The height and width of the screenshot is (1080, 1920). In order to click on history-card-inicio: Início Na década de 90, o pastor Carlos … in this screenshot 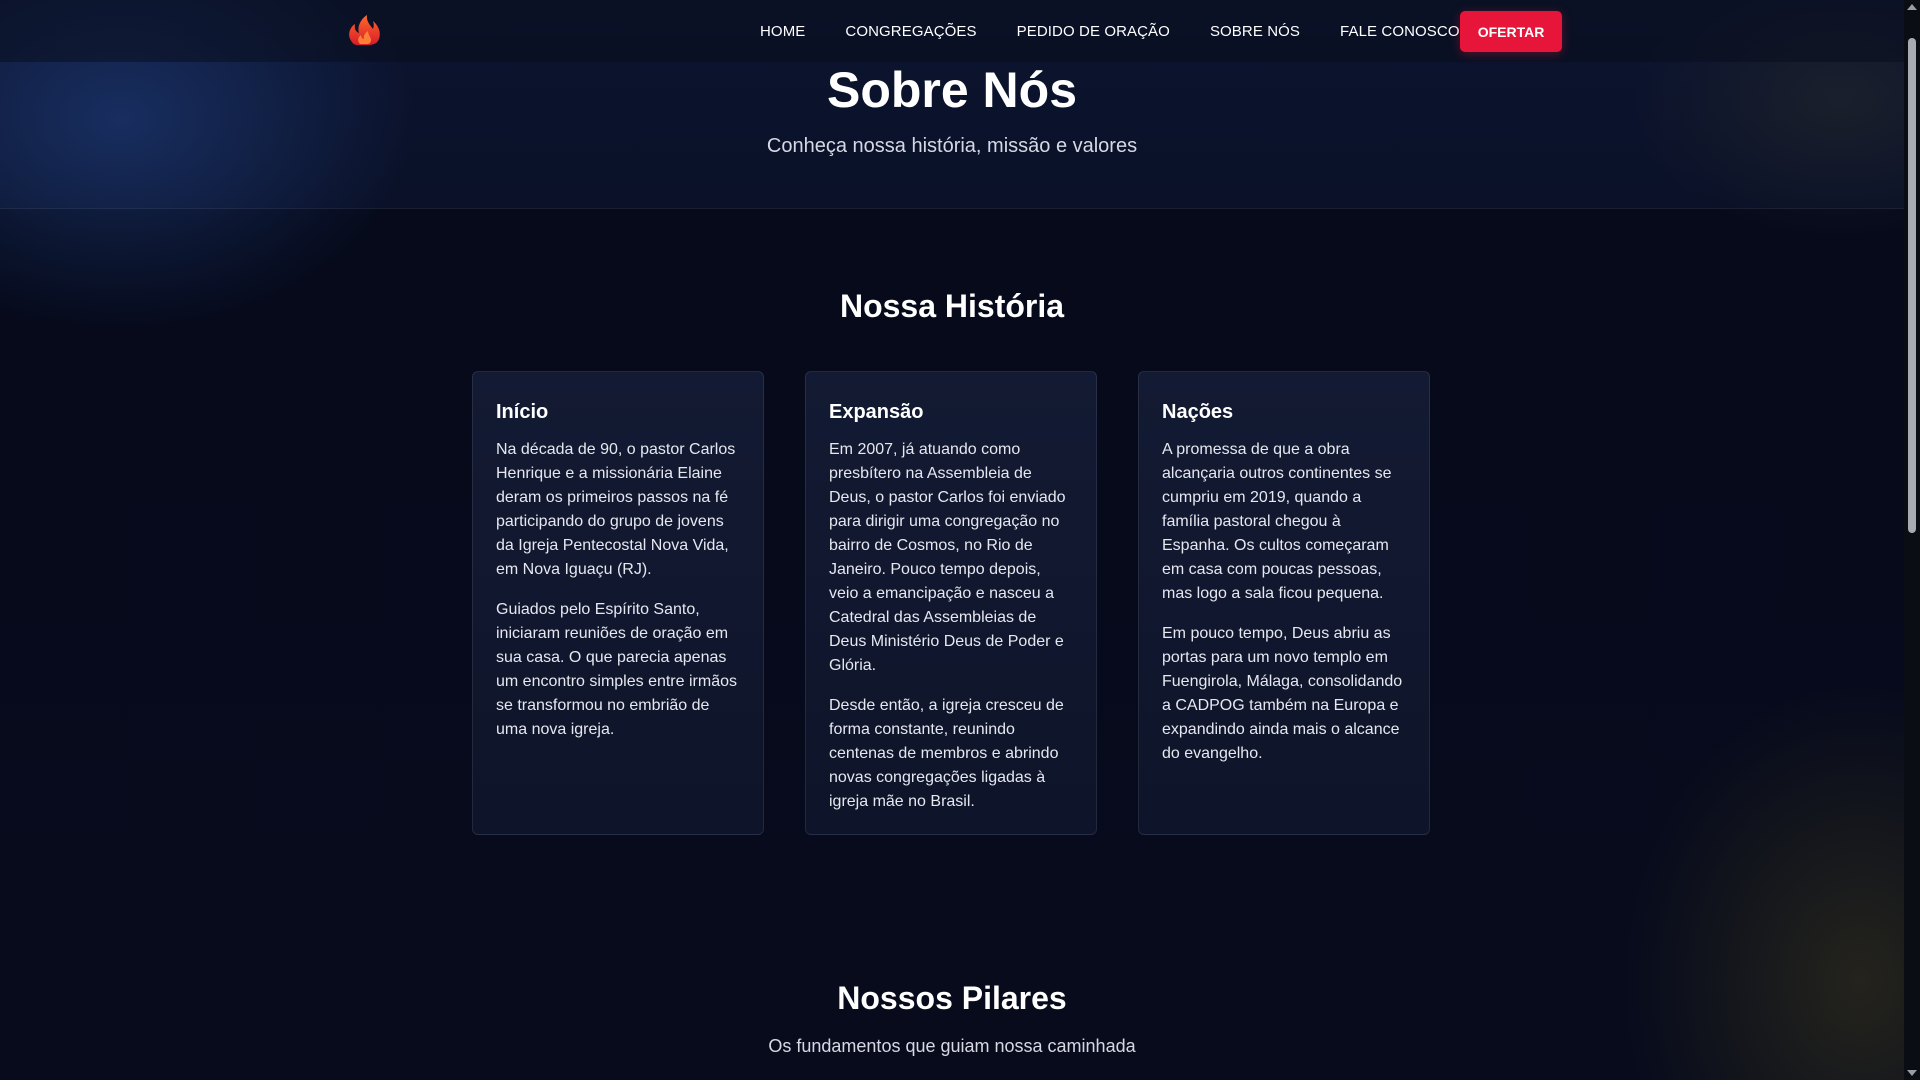, I will do `click(618, 603)`.